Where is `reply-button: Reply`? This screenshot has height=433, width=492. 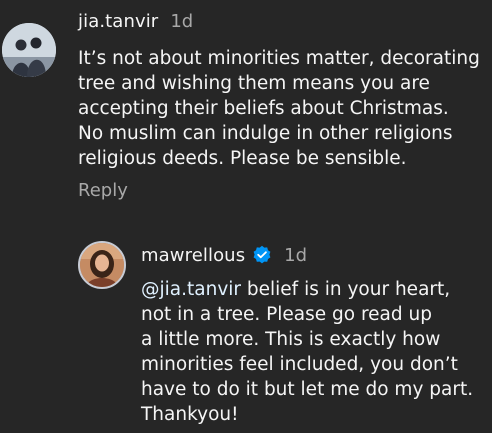 reply-button: Reply is located at coordinates (103, 190).